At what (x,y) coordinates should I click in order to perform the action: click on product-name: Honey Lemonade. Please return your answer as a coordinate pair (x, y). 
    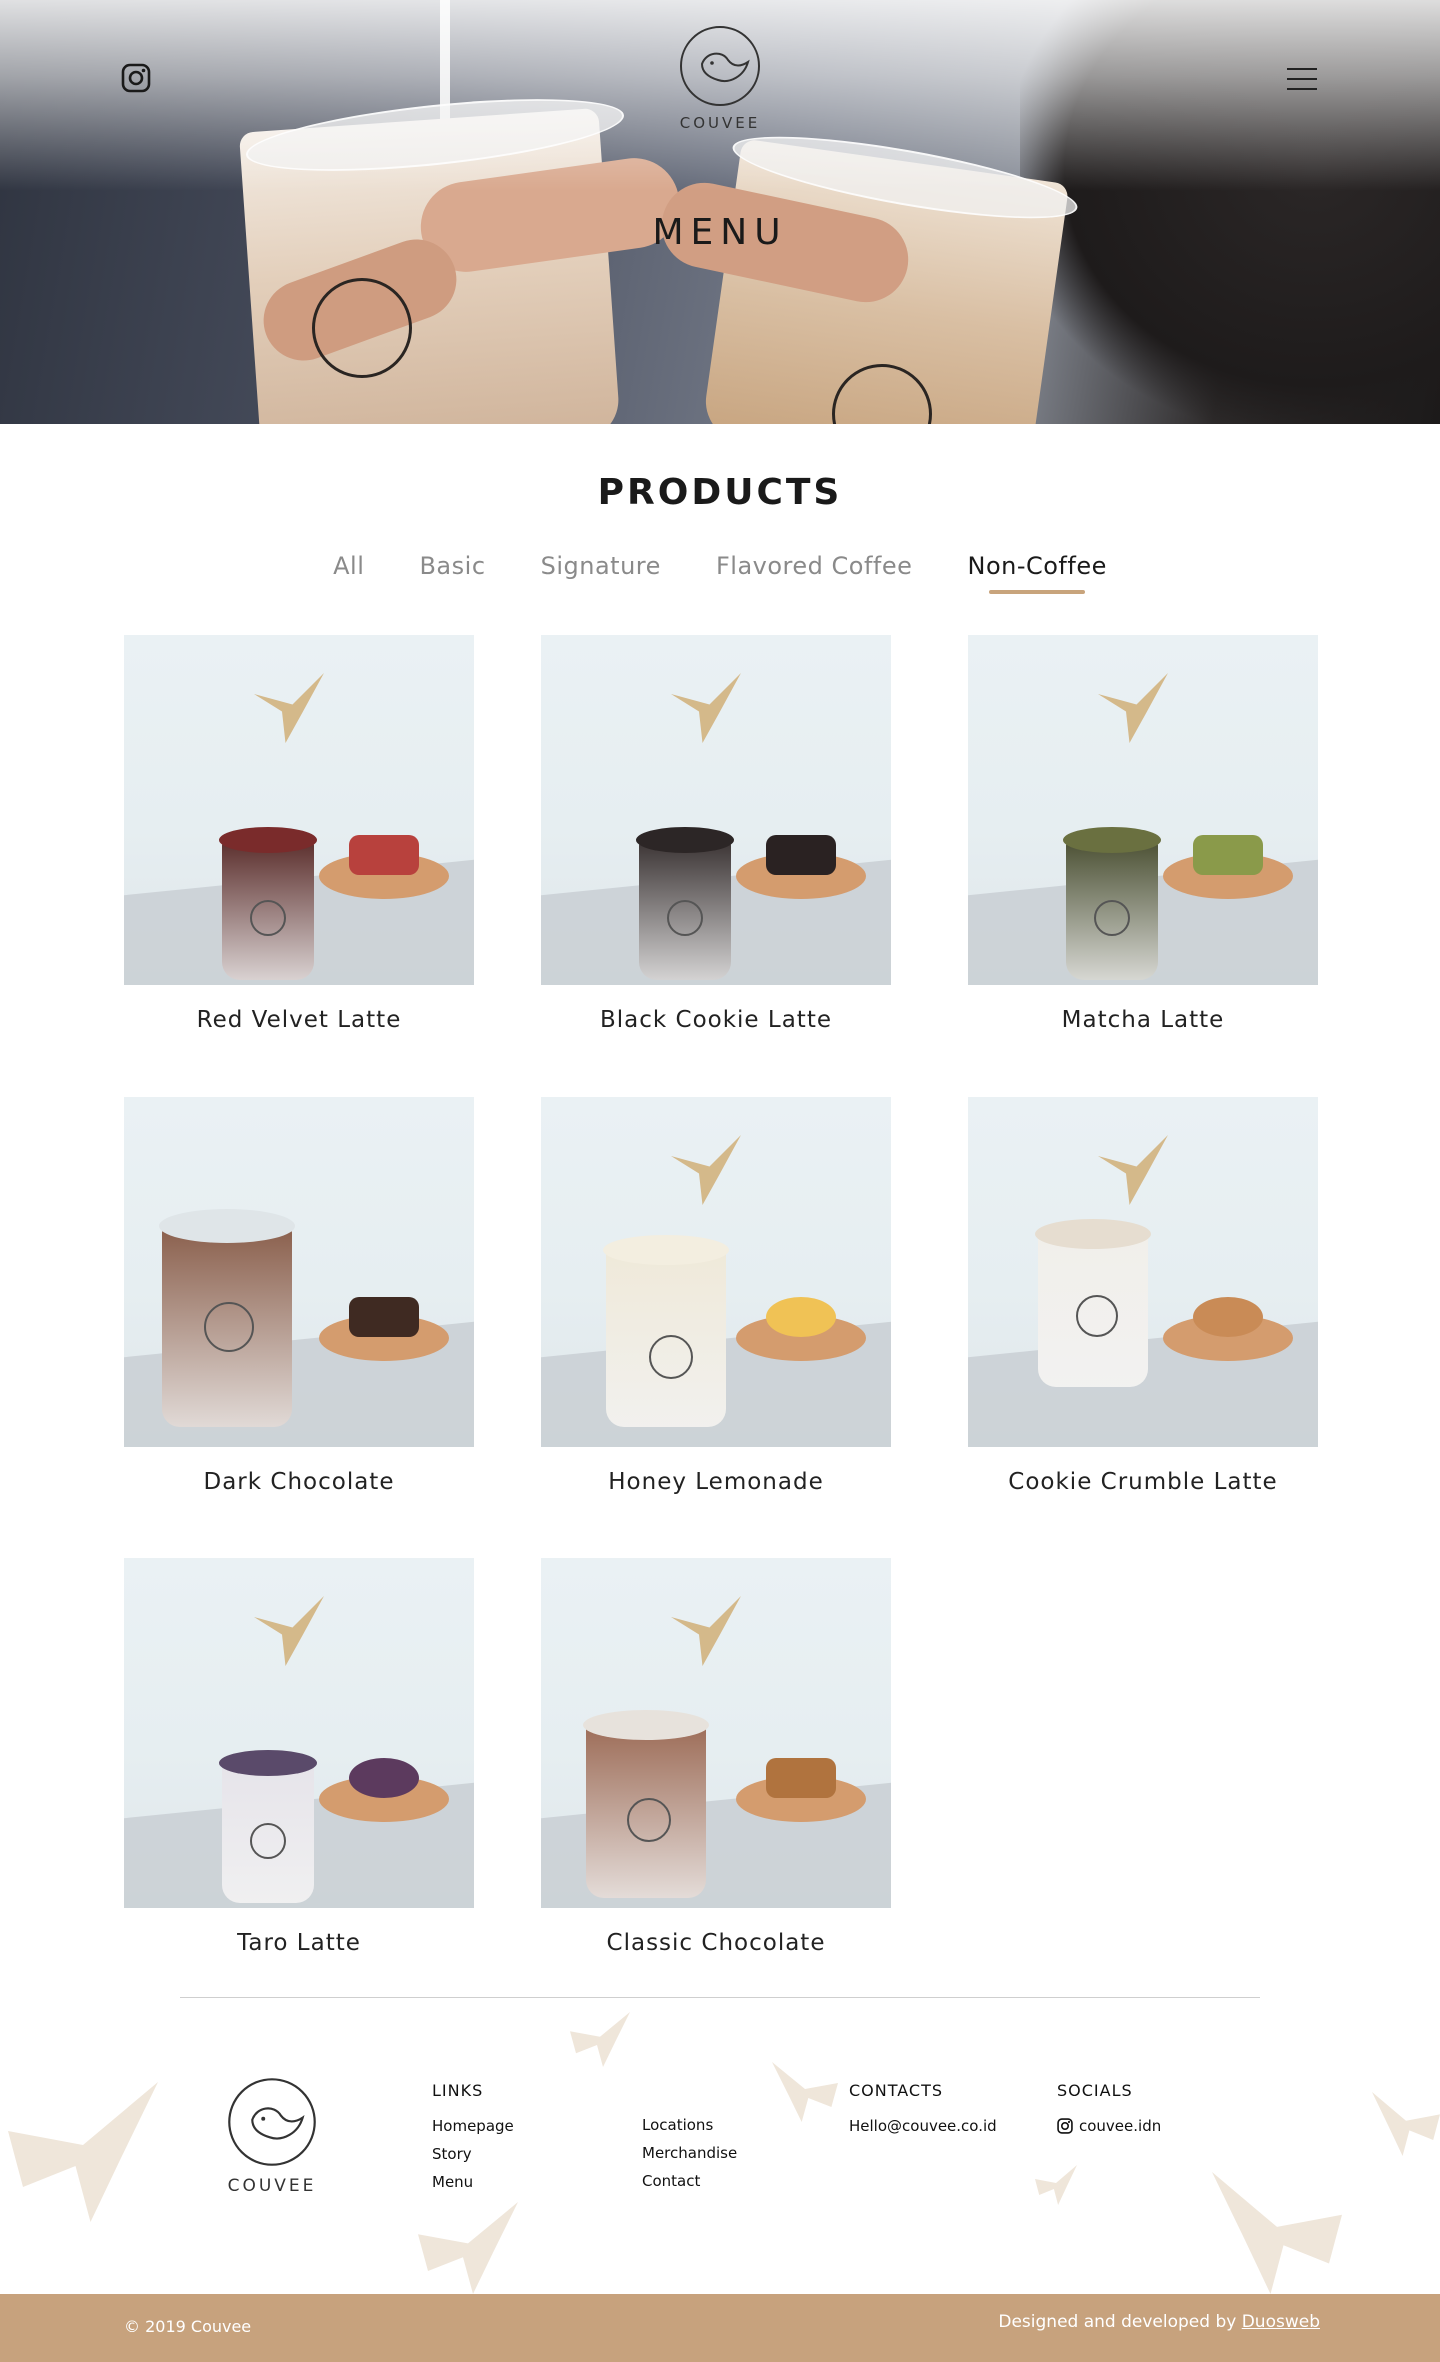
    Looking at the image, I should click on (716, 1482).